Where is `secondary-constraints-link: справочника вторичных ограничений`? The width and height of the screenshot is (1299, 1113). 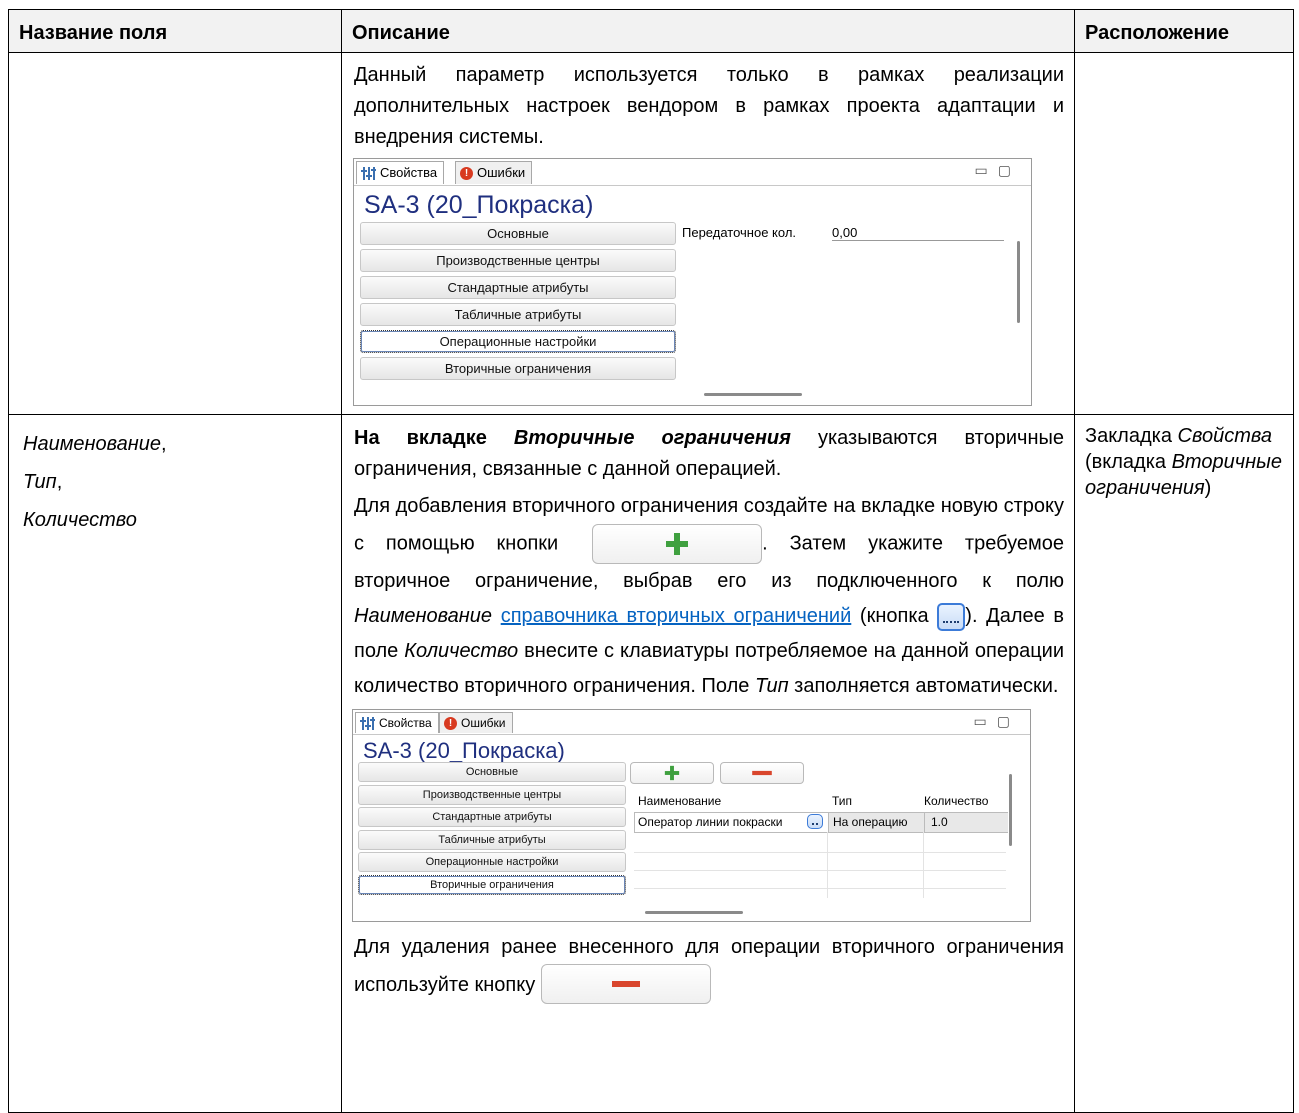
secondary-constraints-link: справочника вторичных ограничений is located at coordinates (676, 616).